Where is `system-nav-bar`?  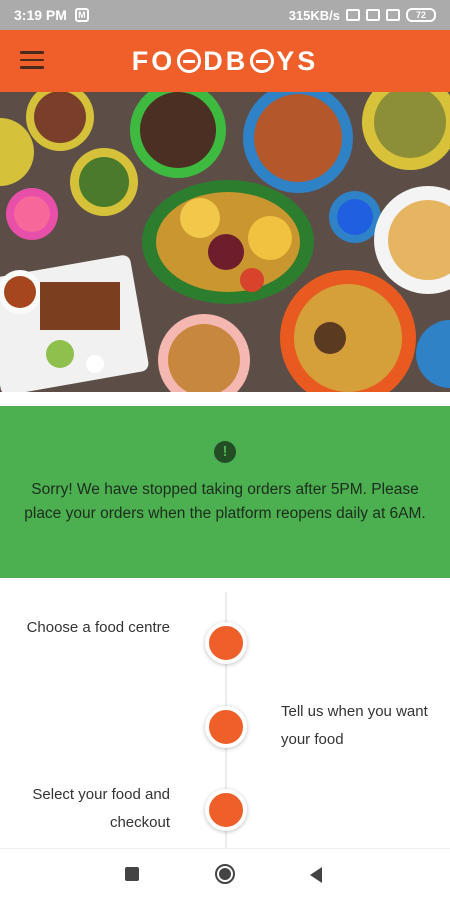 system-nav-bar is located at coordinates (225, 874).